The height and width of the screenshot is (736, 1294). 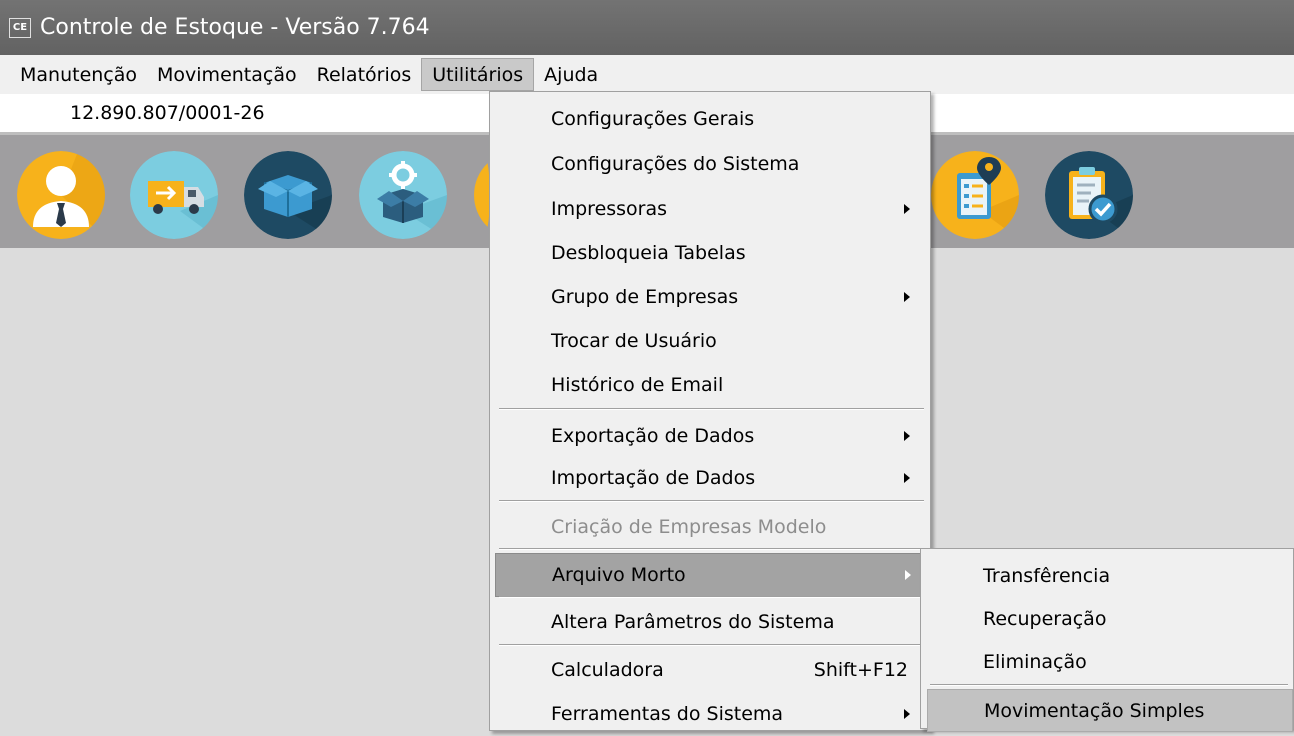 I want to click on menu-item-importacao-dados: Importação de Dados, so click(x=710, y=478).